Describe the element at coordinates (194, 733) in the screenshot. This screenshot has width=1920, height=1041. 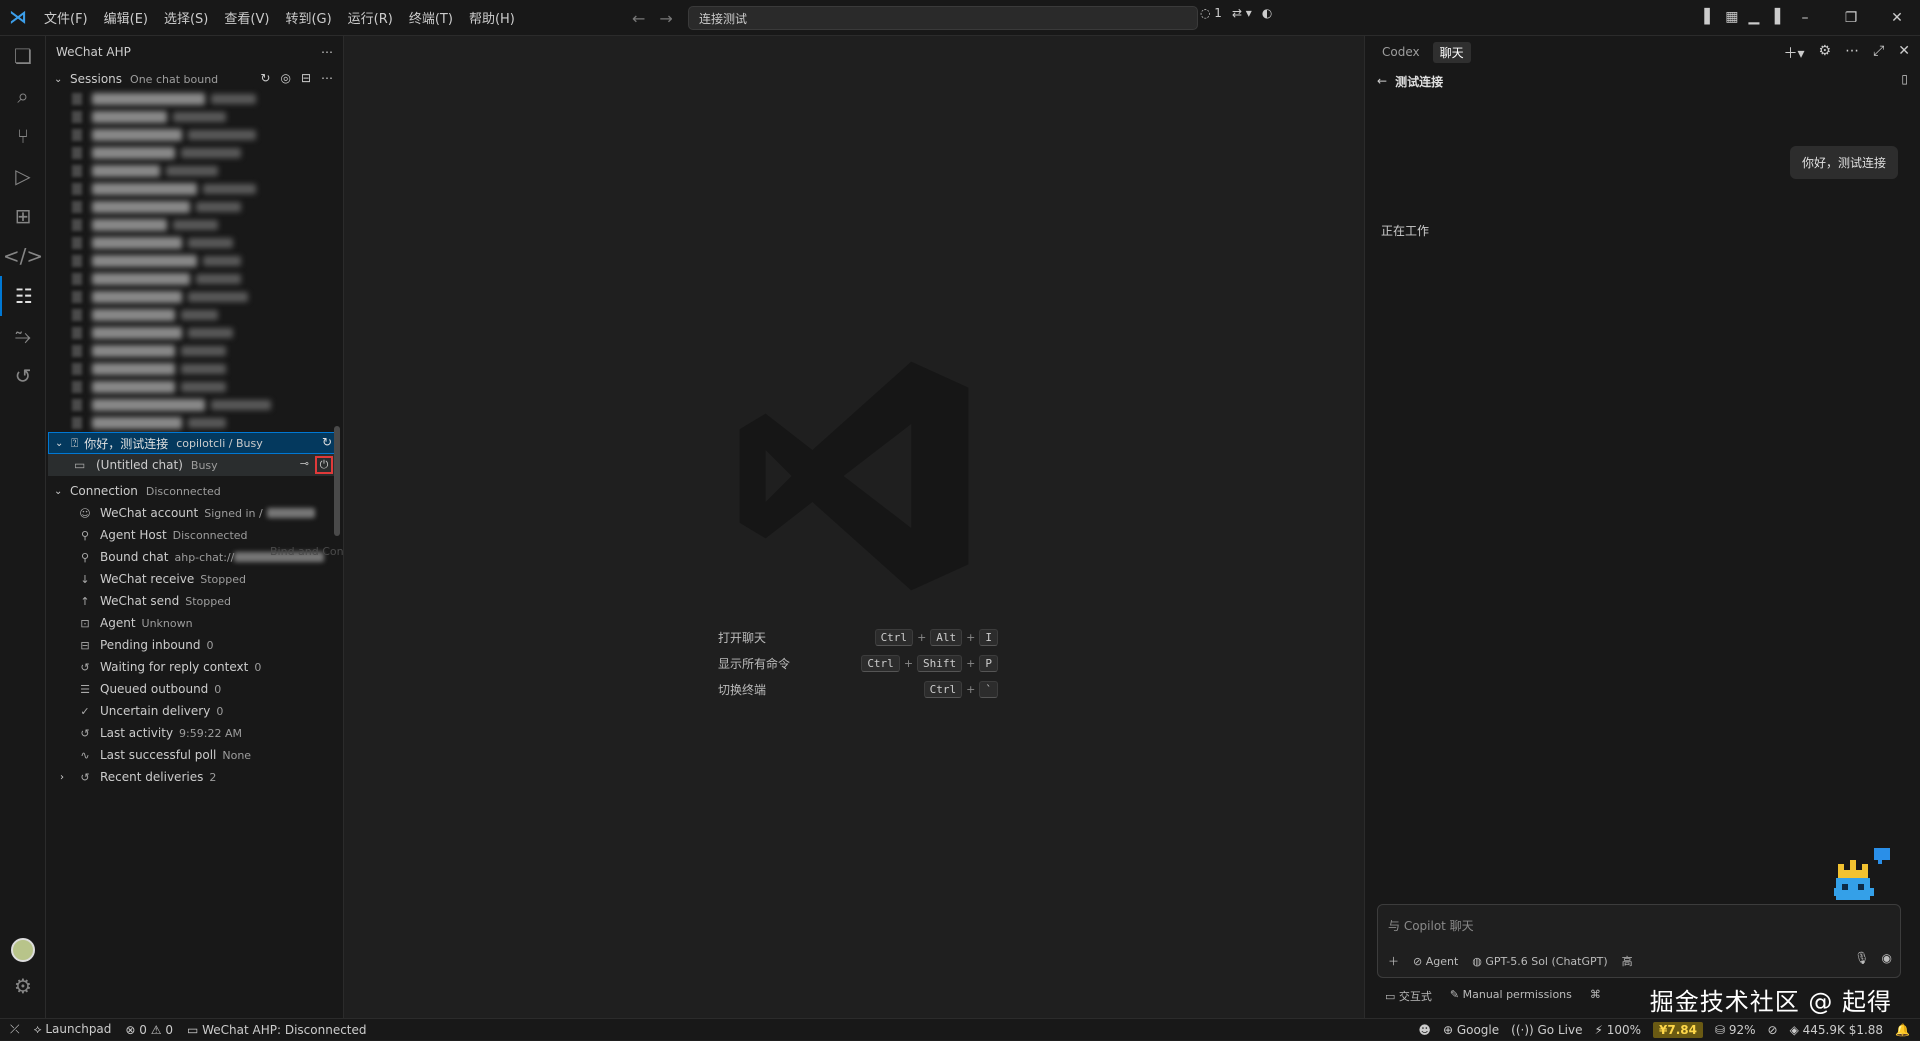
I see `connection-row-last-activity: ↺ Last activity 9:59:22 AM` at that location.